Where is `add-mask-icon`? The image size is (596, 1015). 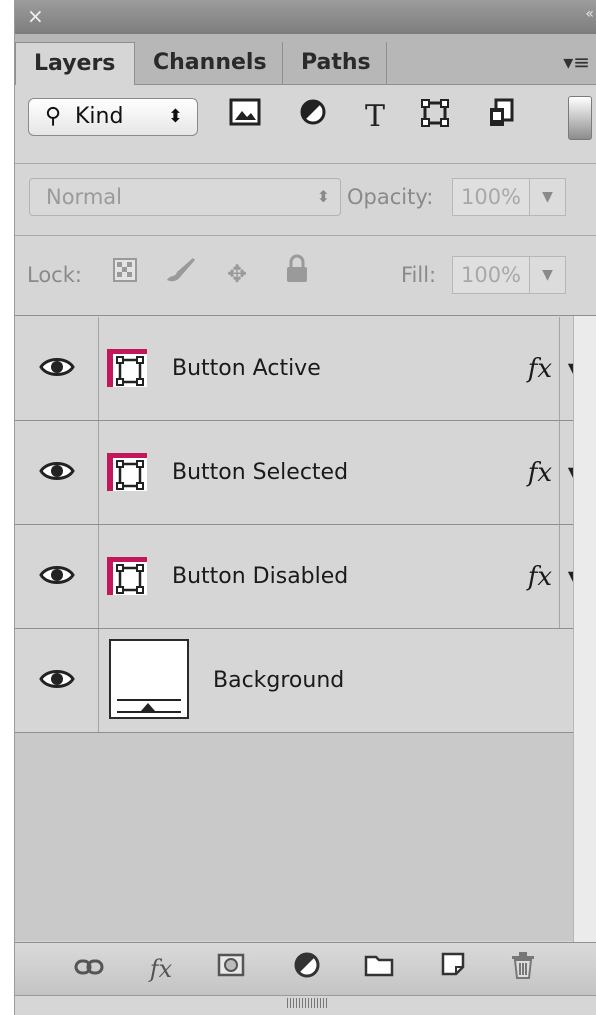
add-mask-icon is located at coordinates (231, 969).